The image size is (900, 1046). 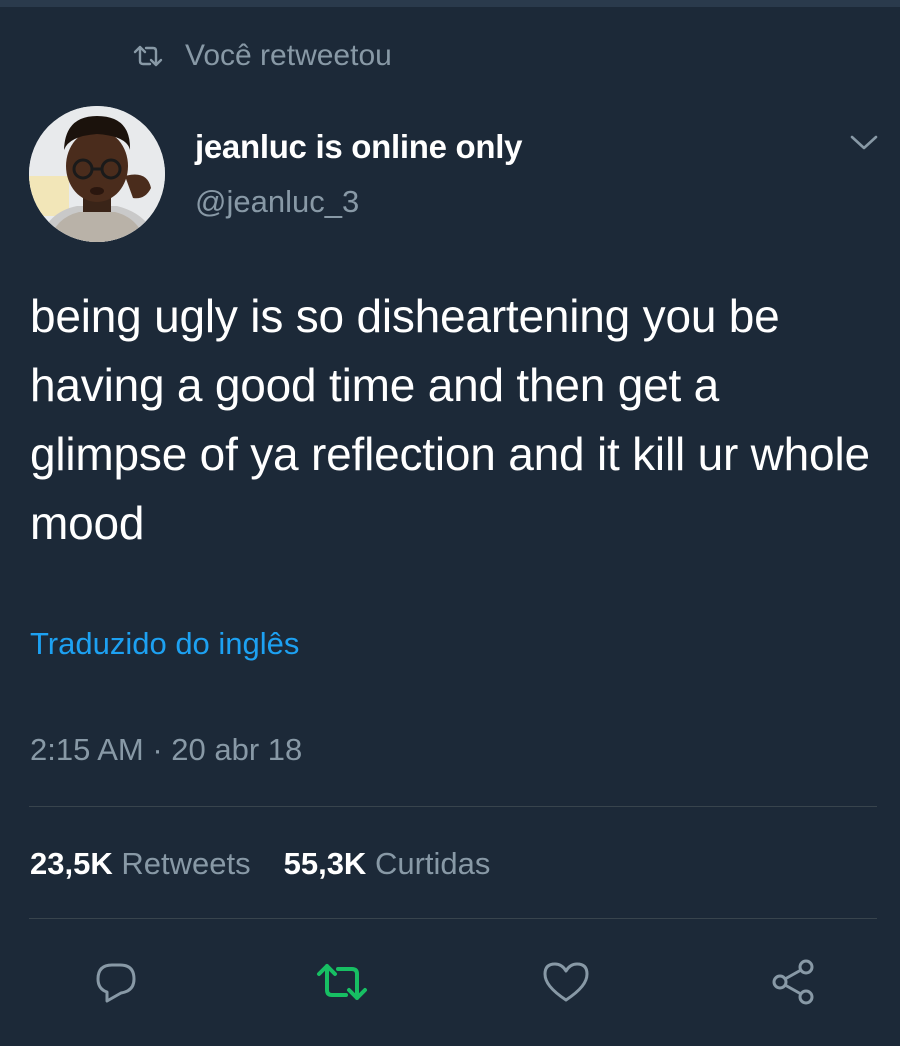 I want to click on like-icon, so click(x=566, y=982).